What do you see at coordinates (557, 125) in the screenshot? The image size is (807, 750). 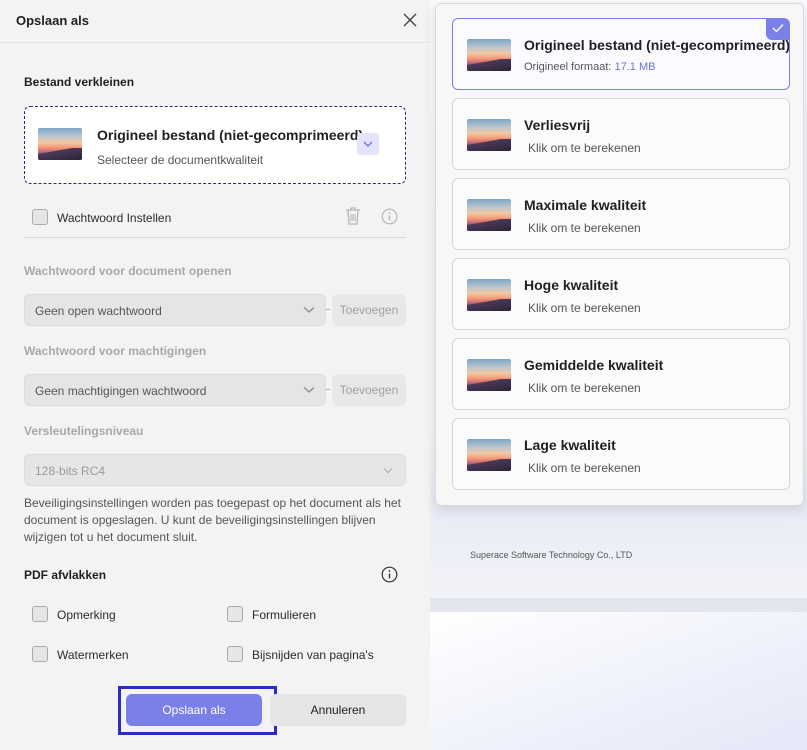 I see `option-title: Verliesvrij` at bounding box center [557, 125].